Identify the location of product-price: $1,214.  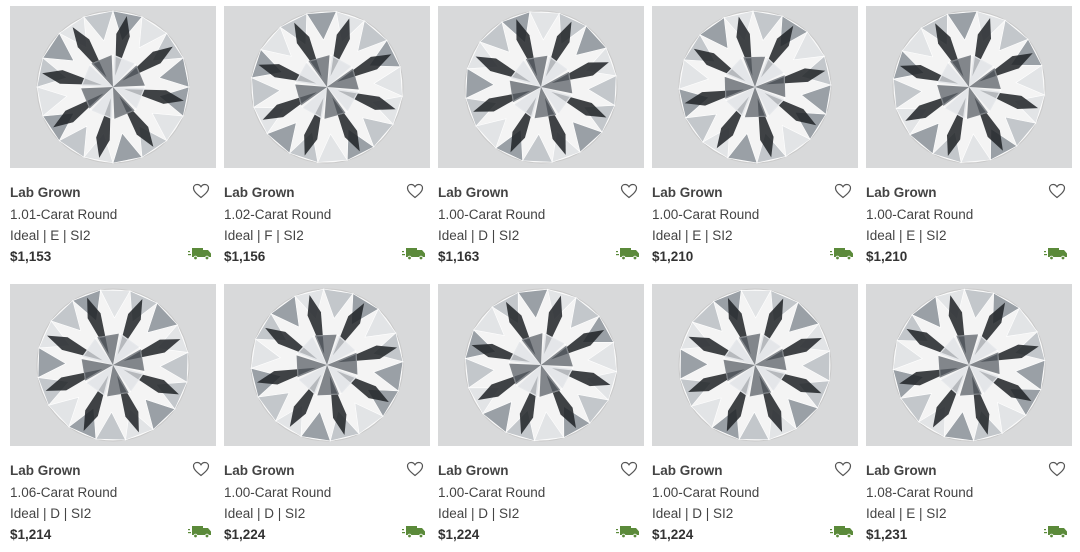
(31, 534).